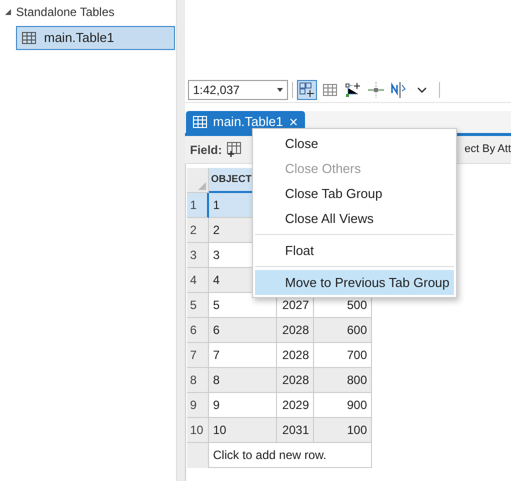  What do you see at coordinates (330, 90) in the screenshot?
I see `grid-icon` at bounding box center [330, 90].